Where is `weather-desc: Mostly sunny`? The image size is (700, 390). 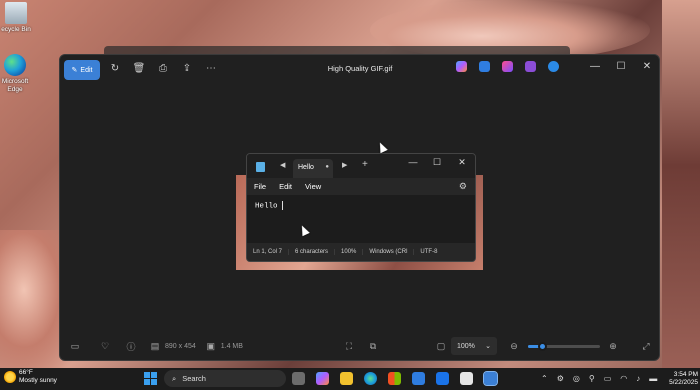 weather-desc: Mostly sunny is located at coordinates (38, 380).